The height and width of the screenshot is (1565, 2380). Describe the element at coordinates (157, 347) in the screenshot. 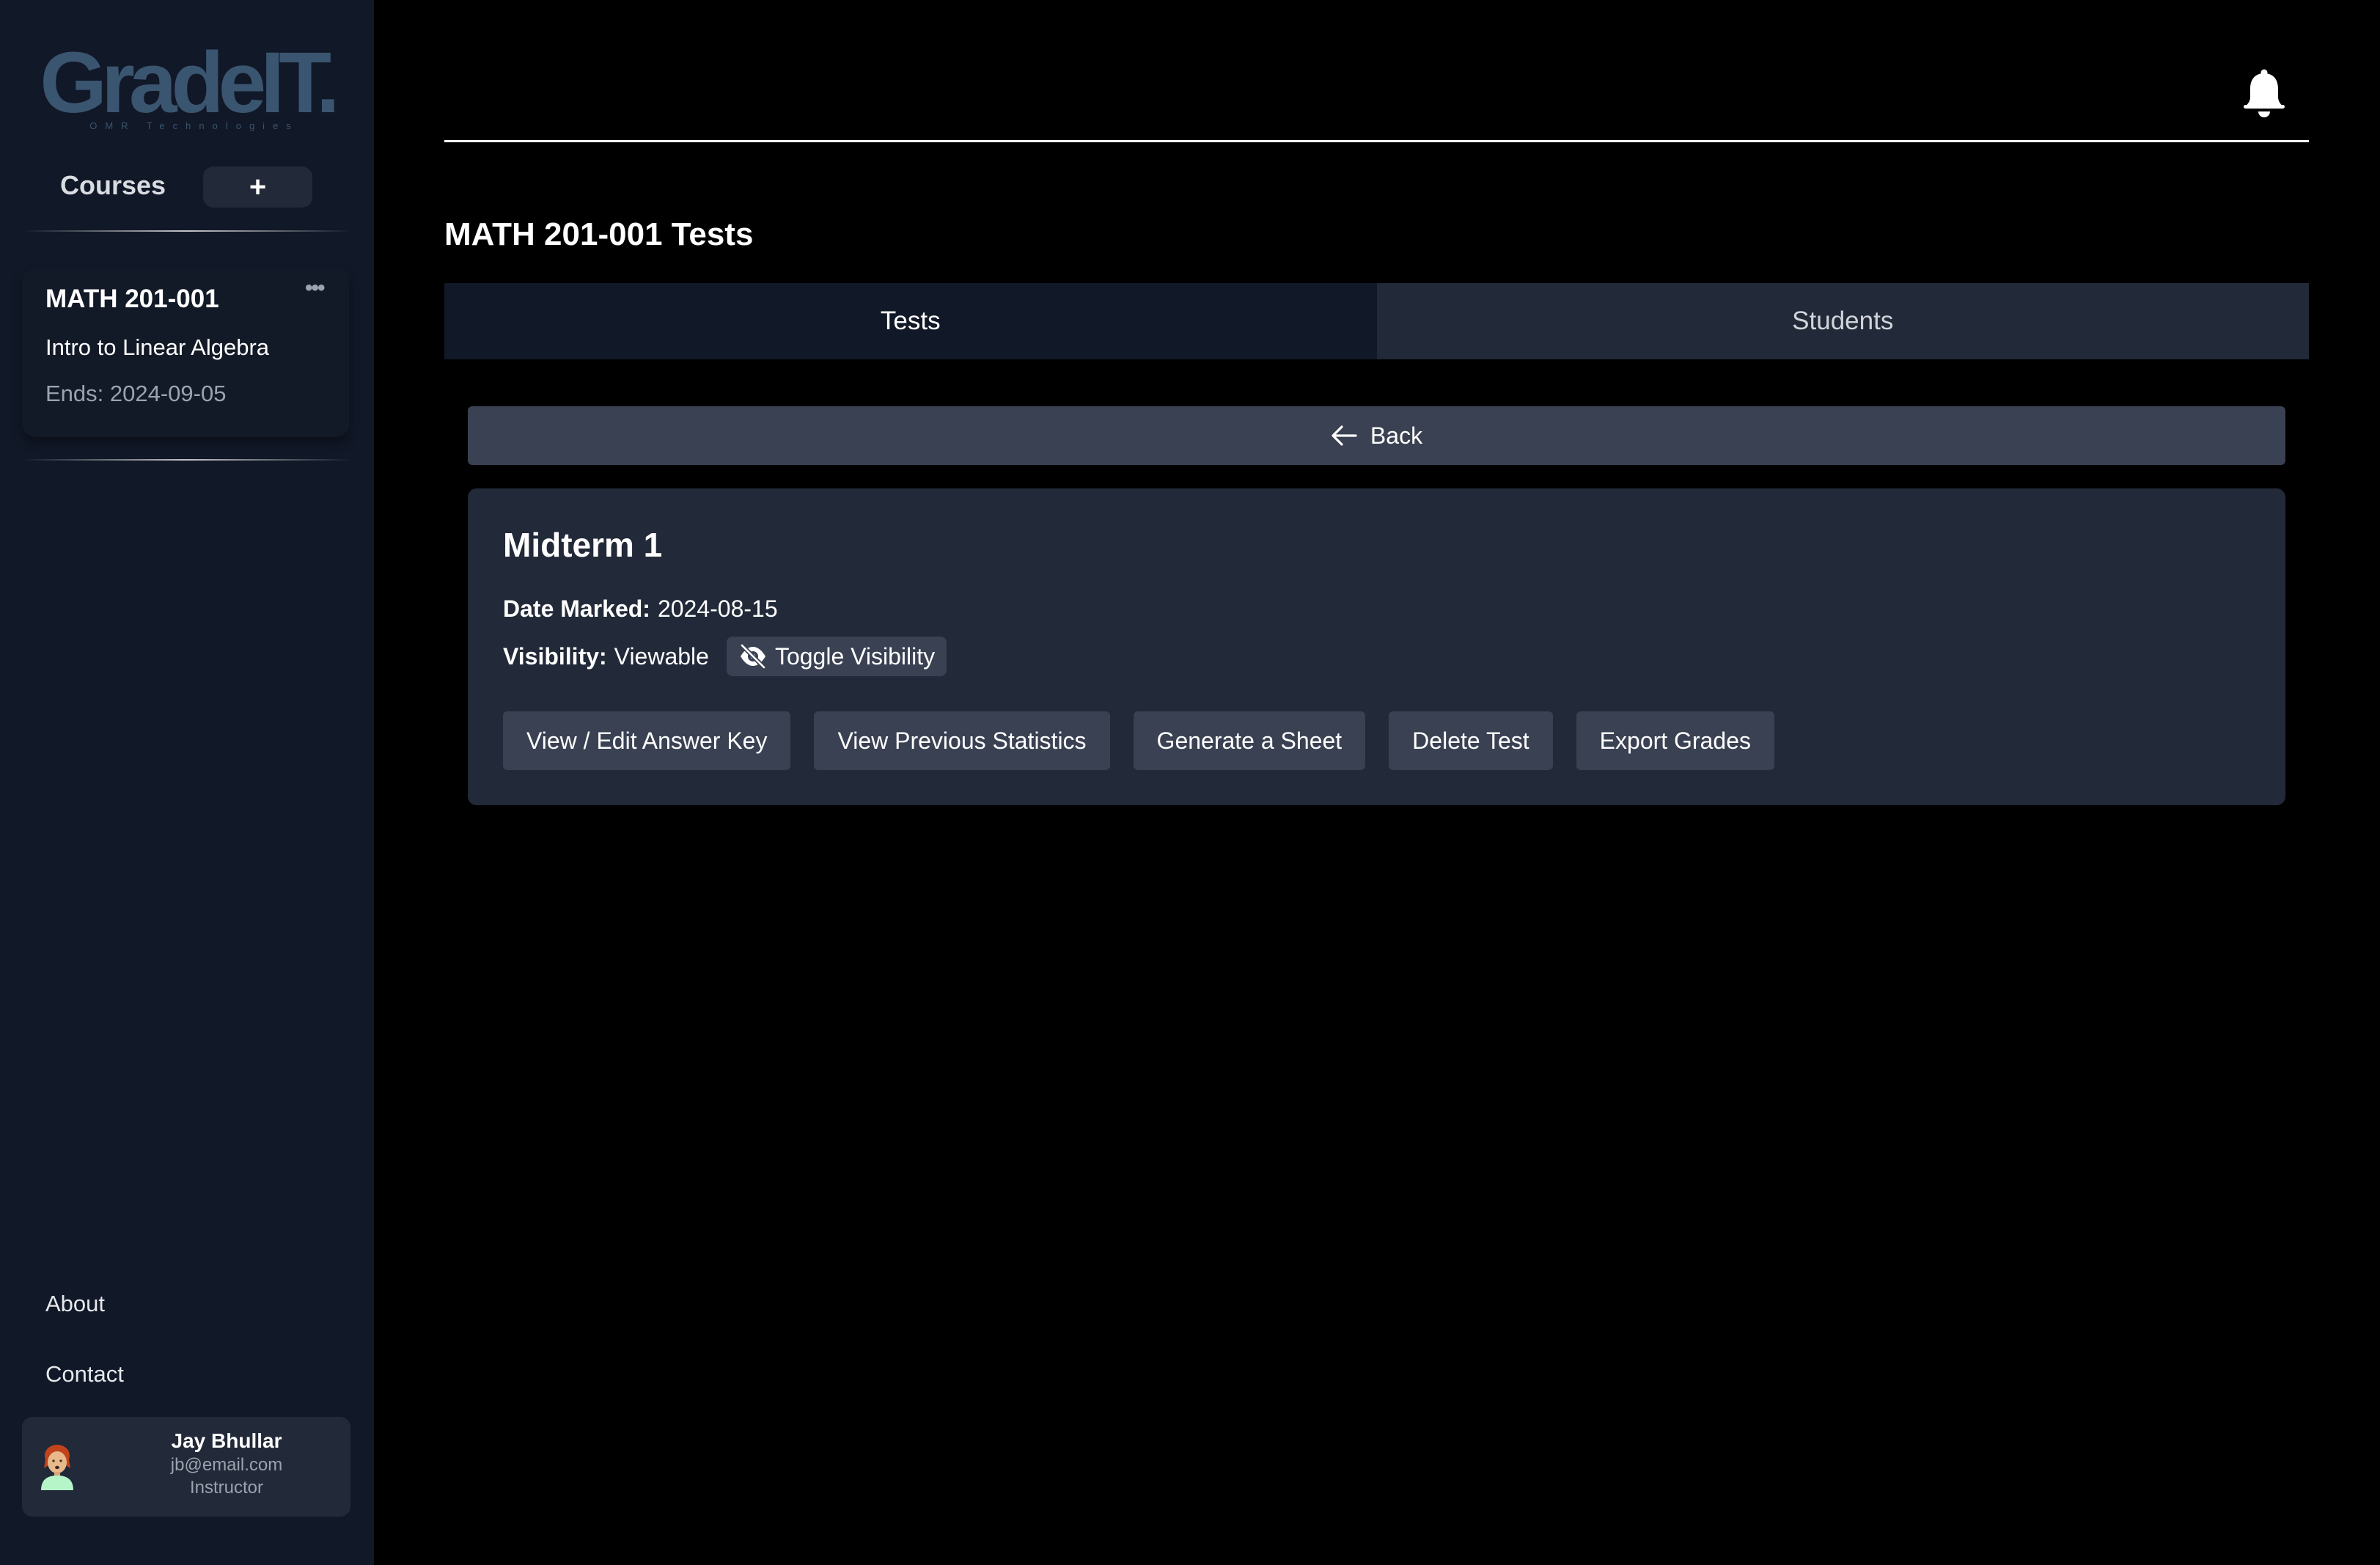

I see `course-name: Intro to Linear Algebra` at that location.